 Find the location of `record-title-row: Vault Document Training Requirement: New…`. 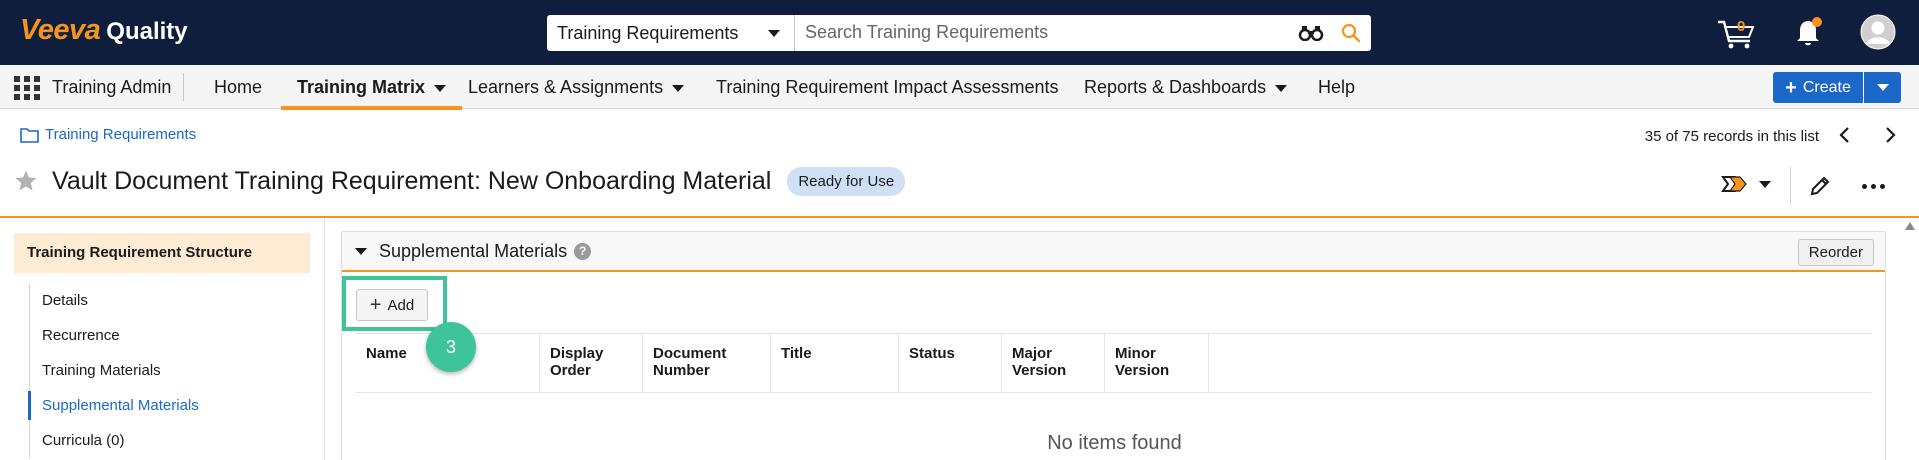

record-title-row: Vault Document Training Requirement: New… is located at coordinates (460, 181).